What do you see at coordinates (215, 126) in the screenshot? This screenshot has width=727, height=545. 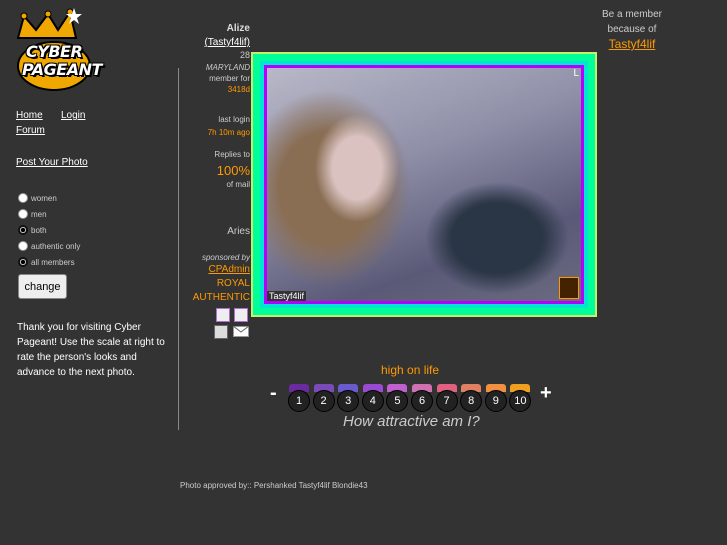 I see `last-login-info: last login 7h 10m ago` at bounding box center [215, 126].